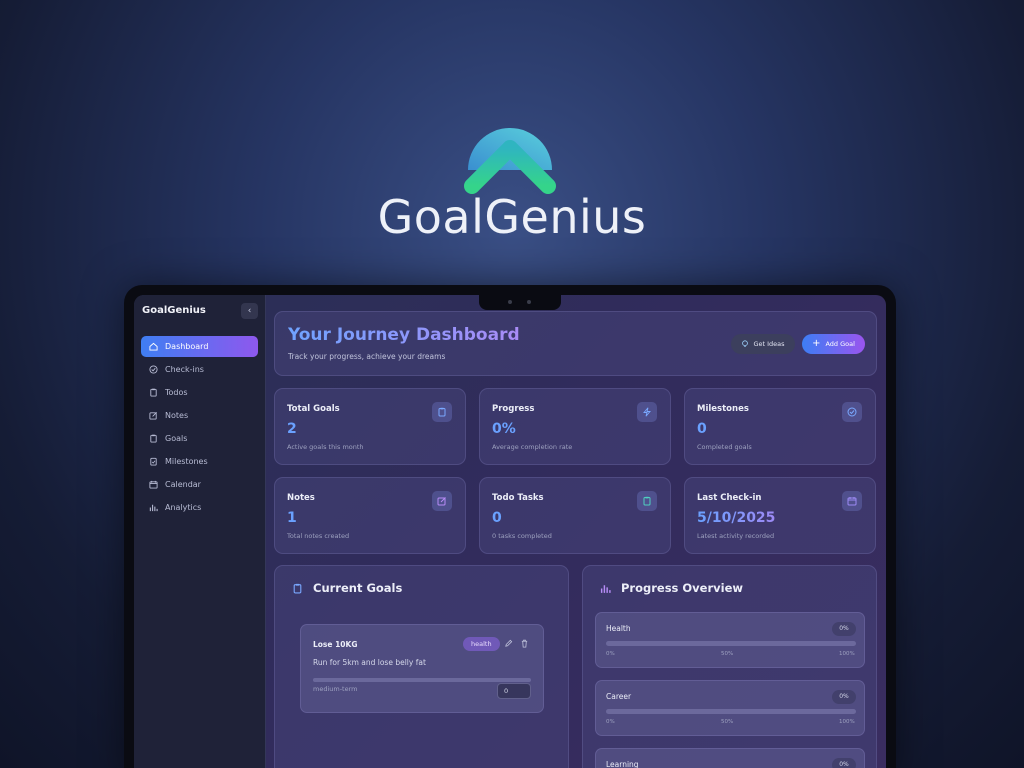  What do you see at coordinates (358, 588) in the screenshot?
I see `current-goals-title: Current Goals` at bounding box center [358, 588].